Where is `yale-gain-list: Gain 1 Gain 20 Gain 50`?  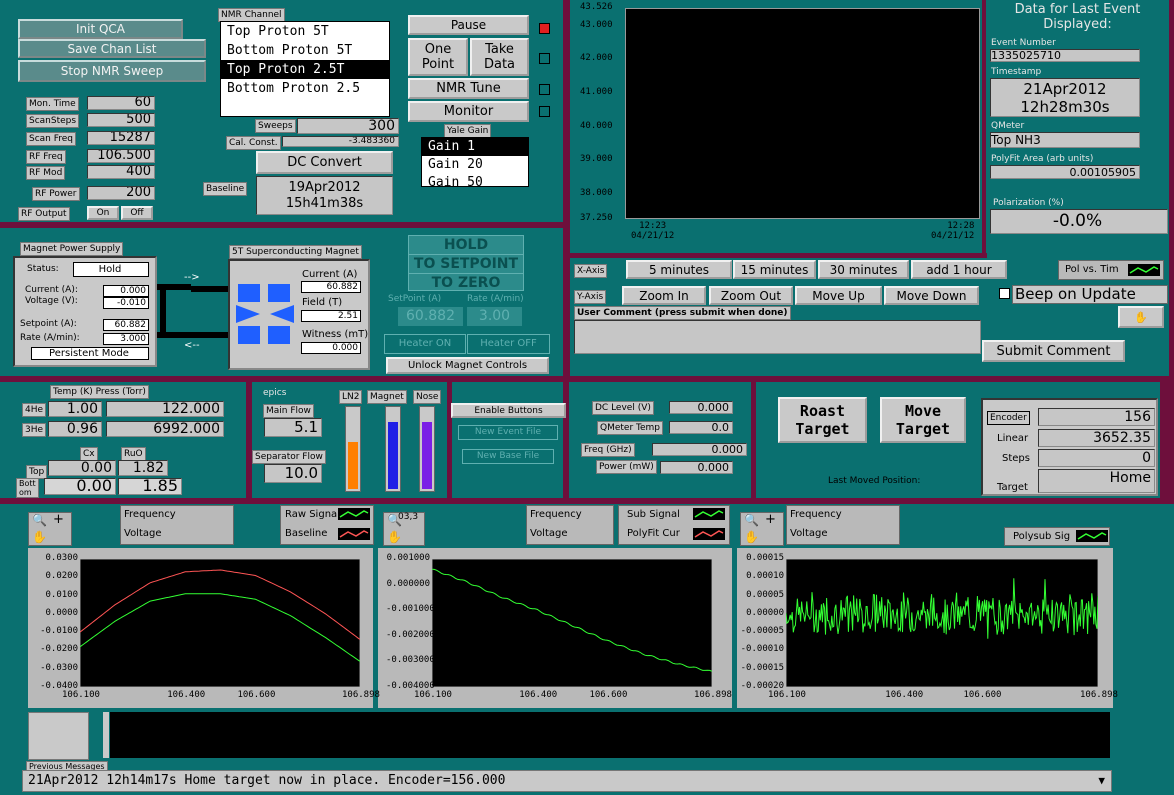 yale-gain-list: Gain 1 Gain 20 Gain 50 is located at coordinates (475, 162).